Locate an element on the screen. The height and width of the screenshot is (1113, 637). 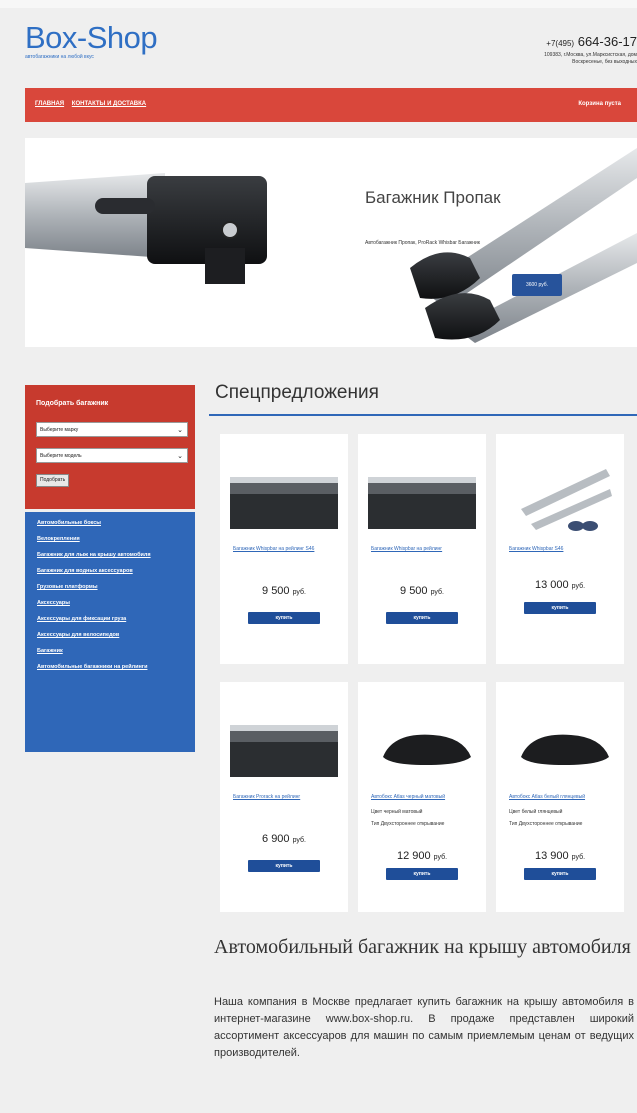
product-name: Автобокс Atlas белый глянцевый is located at coordinates (563, 797).